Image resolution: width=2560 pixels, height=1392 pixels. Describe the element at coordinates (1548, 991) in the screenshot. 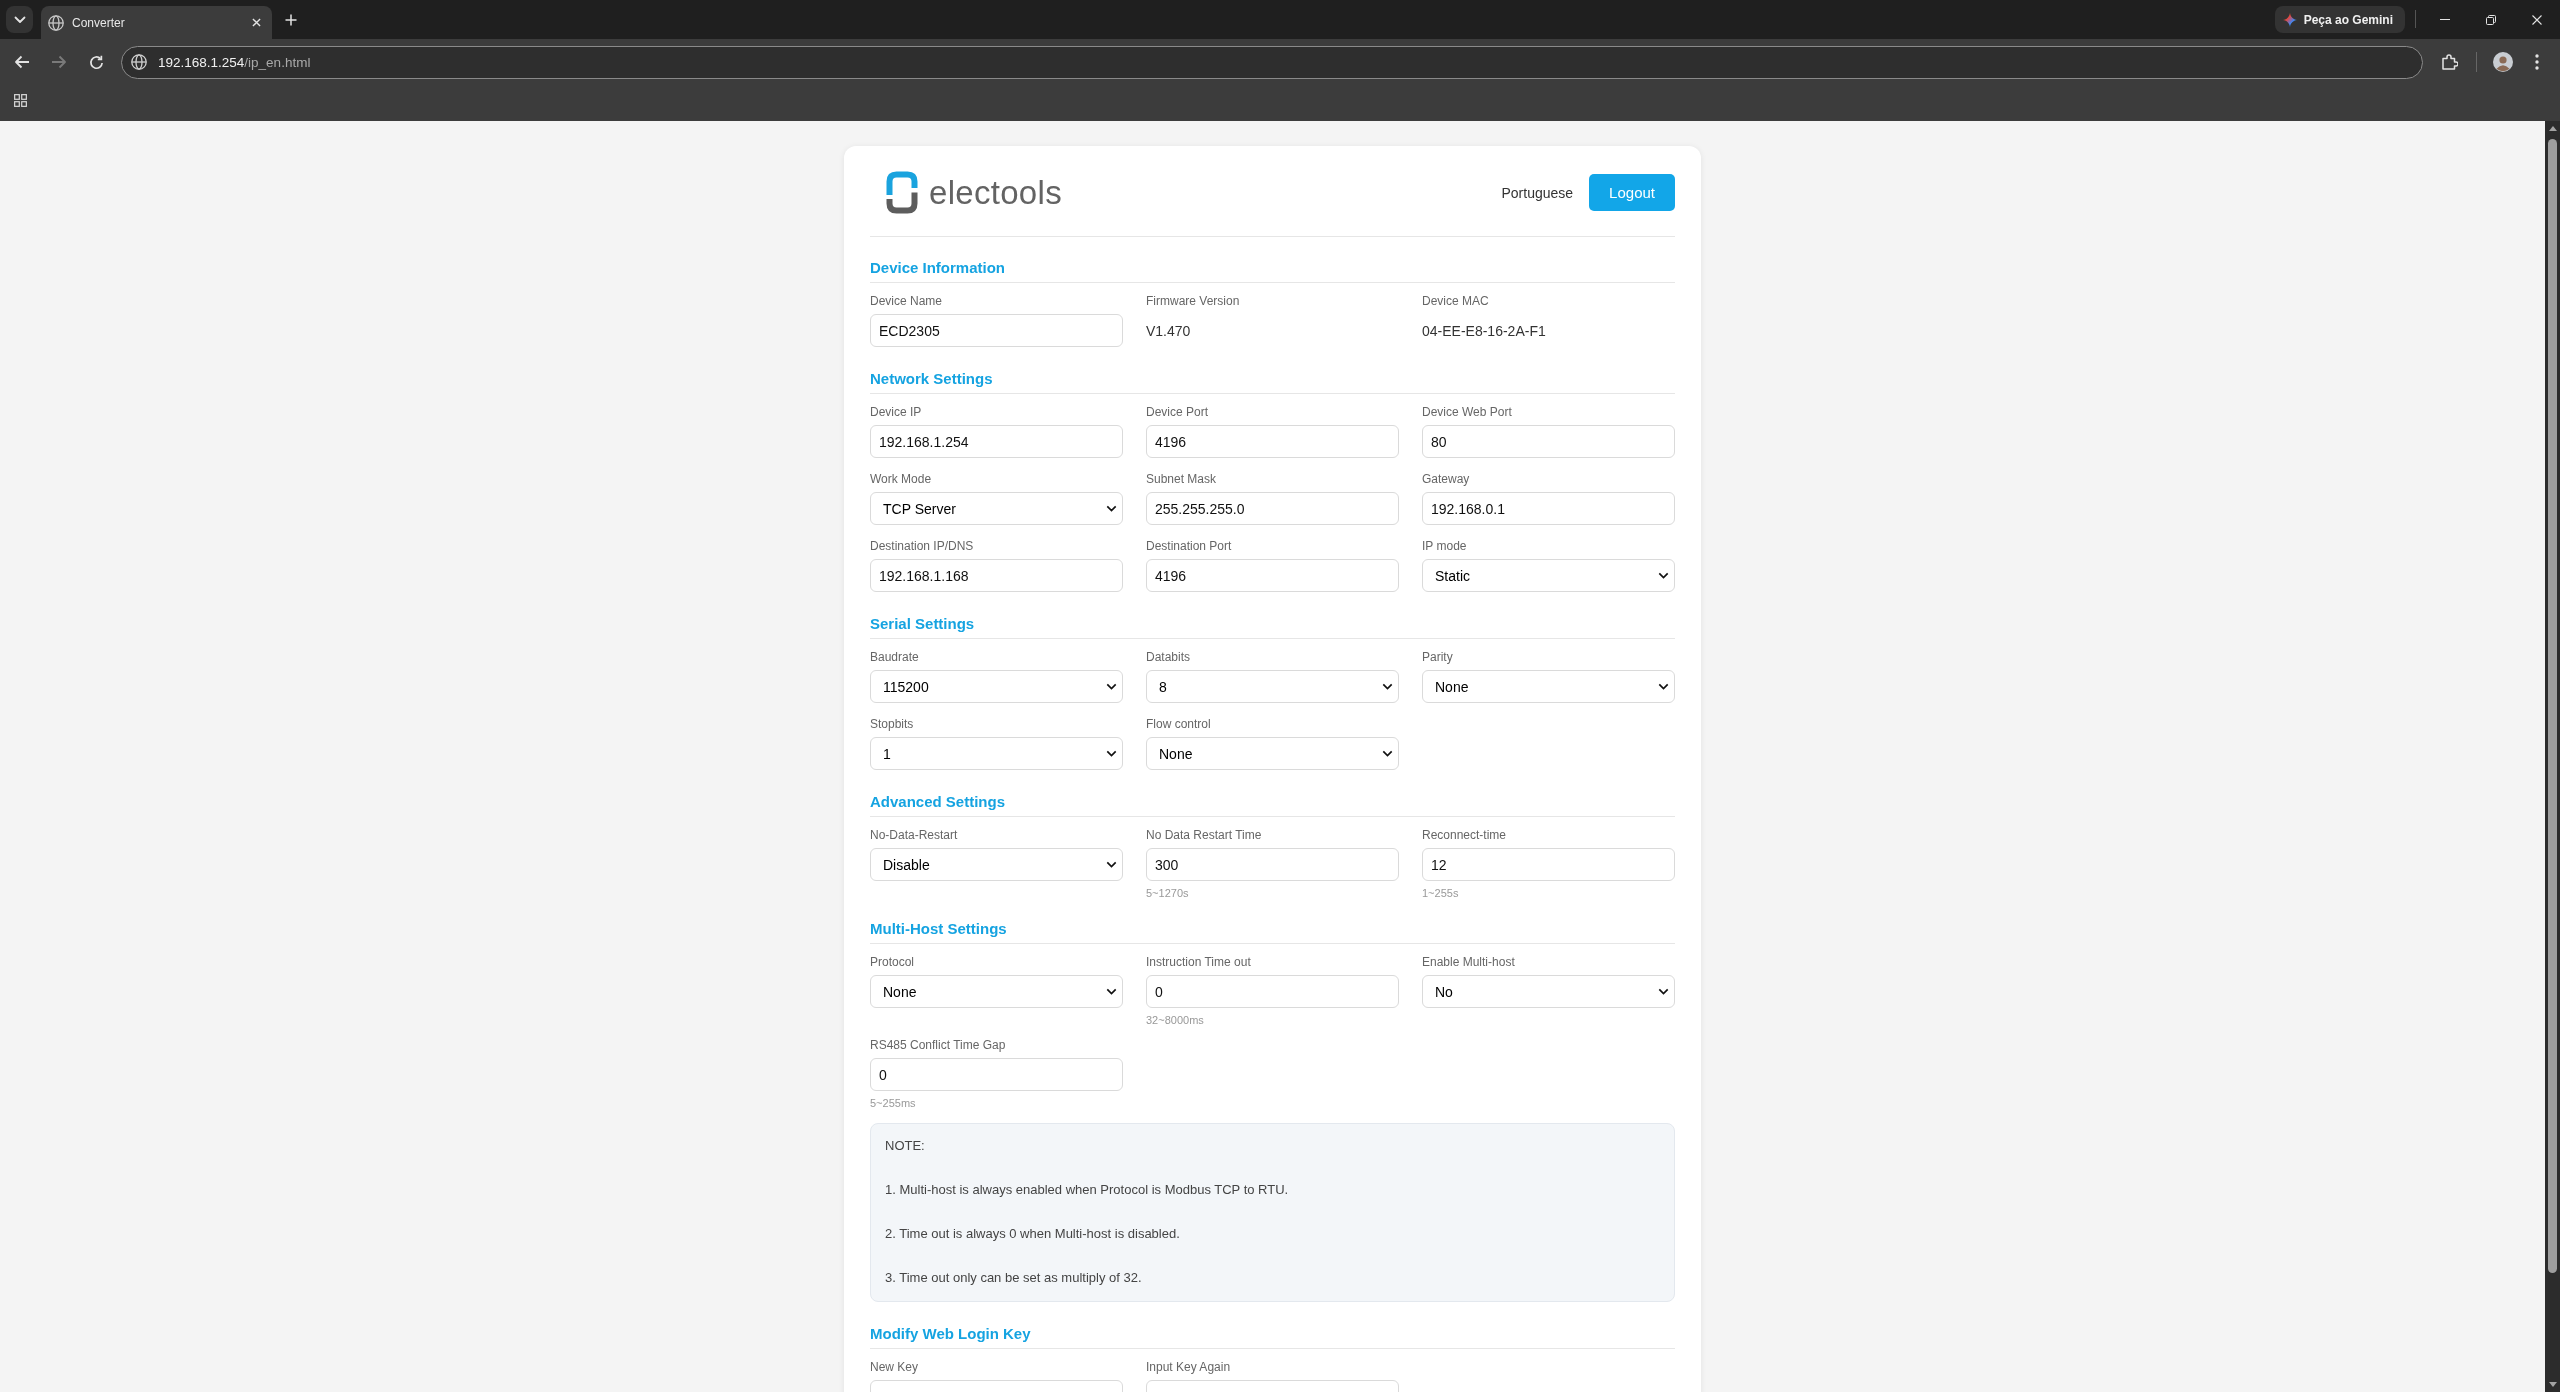

I see `dropdown: No` at that location.